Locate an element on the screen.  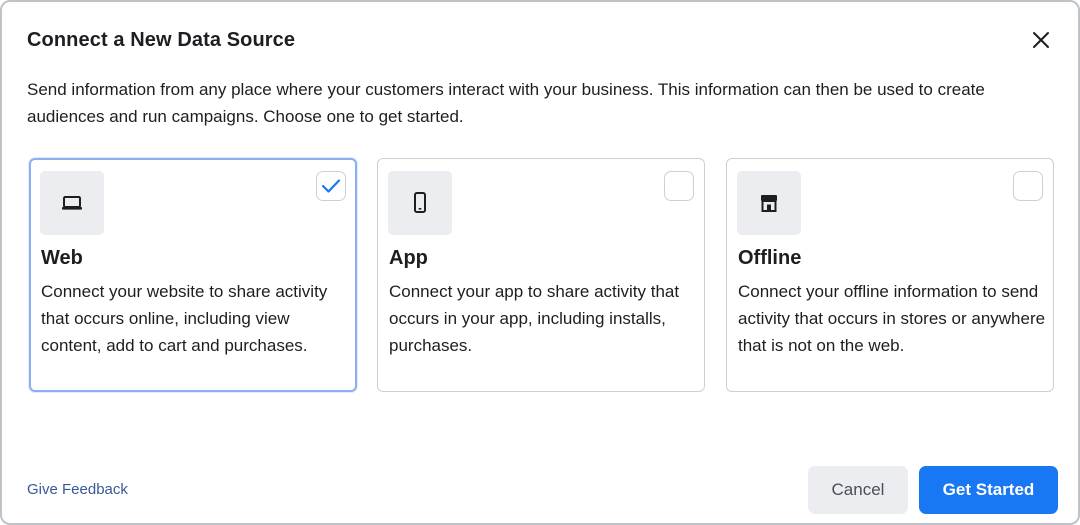
source-title-app: App is located at coordinates (408, 258).